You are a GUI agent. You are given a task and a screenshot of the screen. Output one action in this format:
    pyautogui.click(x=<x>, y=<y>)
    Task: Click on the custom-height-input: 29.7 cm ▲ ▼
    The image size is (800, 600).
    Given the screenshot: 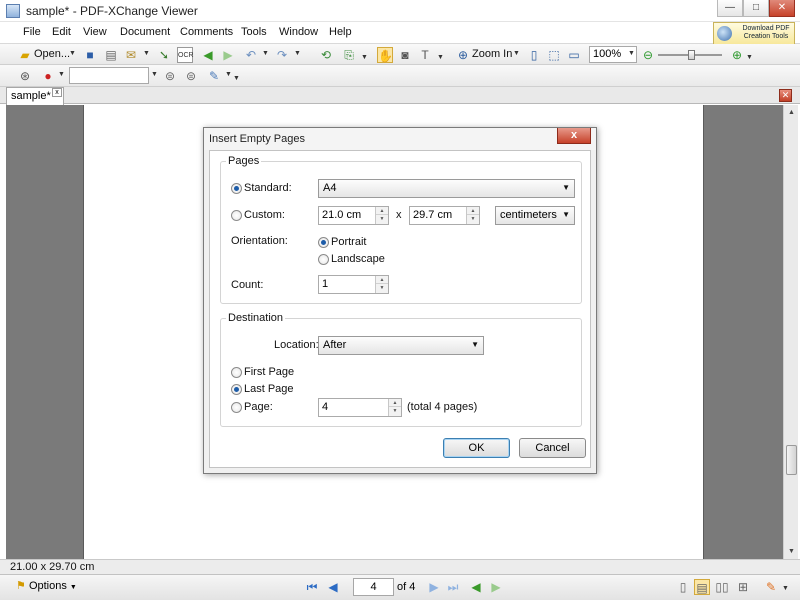 What is the action you would take?
    pyautogui.click(x=444, y=215)
    